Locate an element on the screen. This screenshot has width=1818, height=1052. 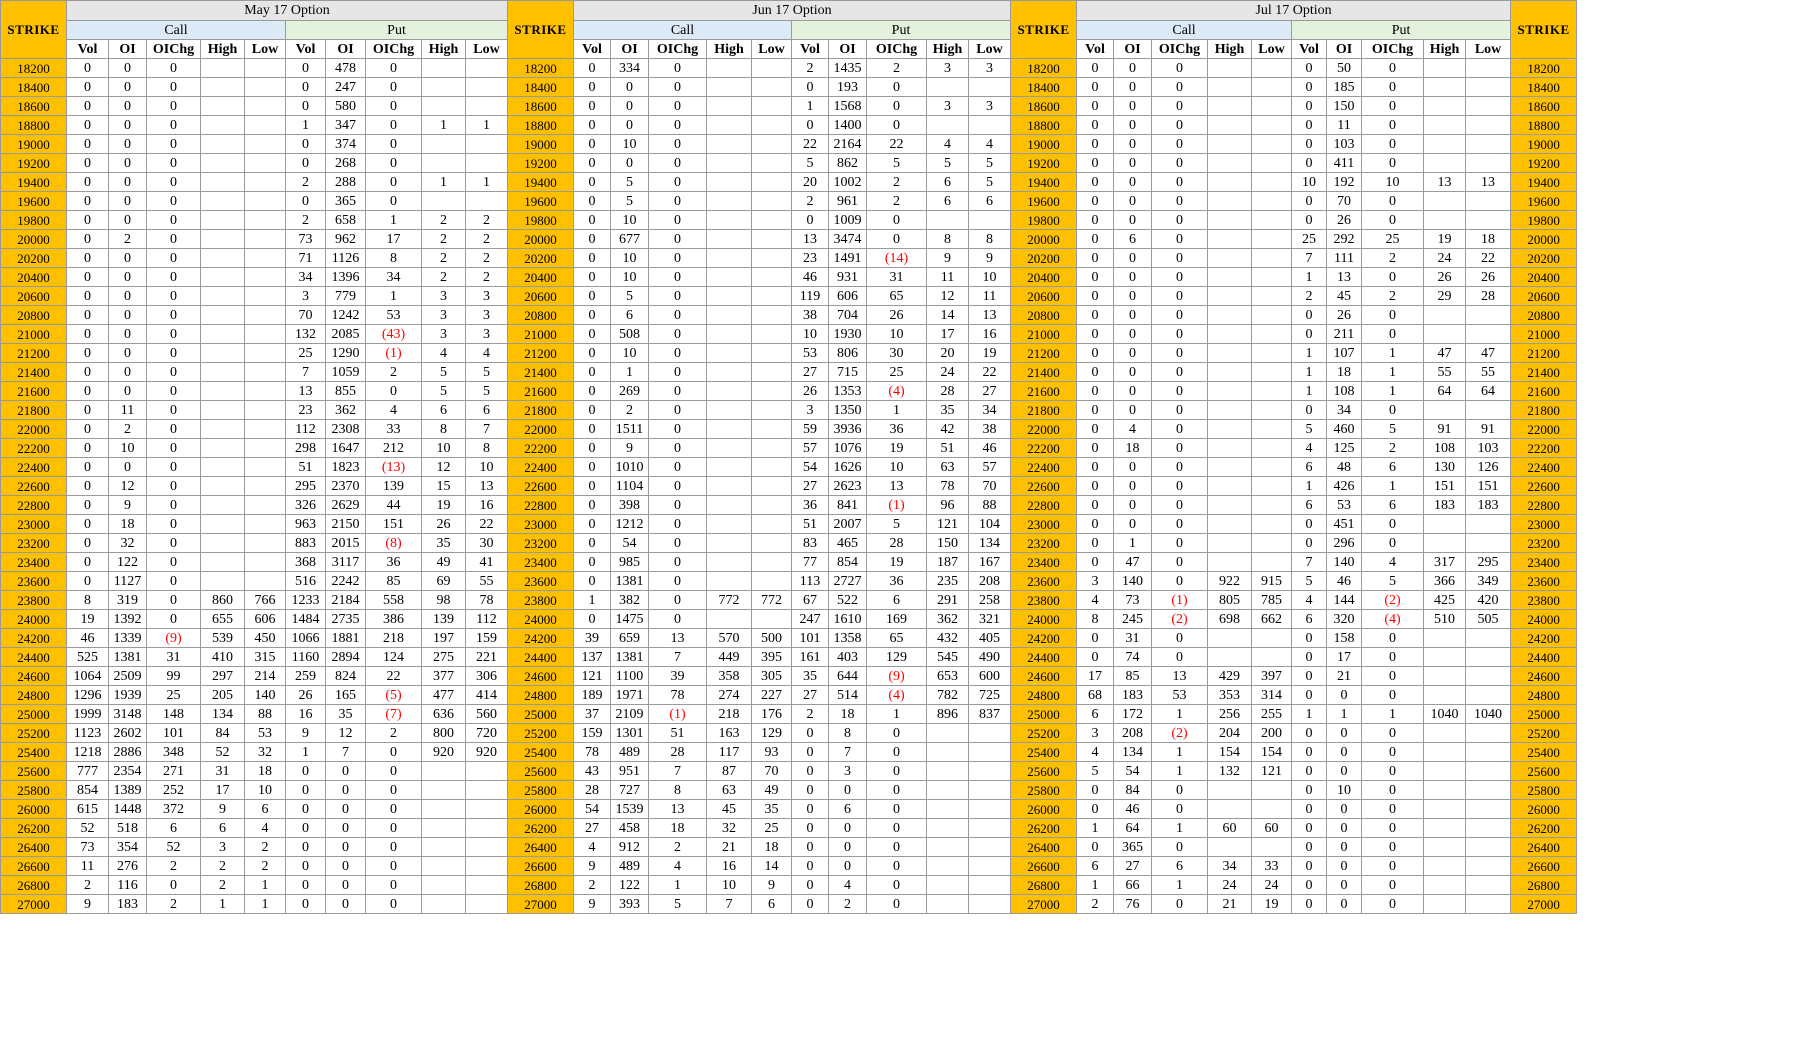
column-header-oichg: OIChg is located at coordinates (677, 49).